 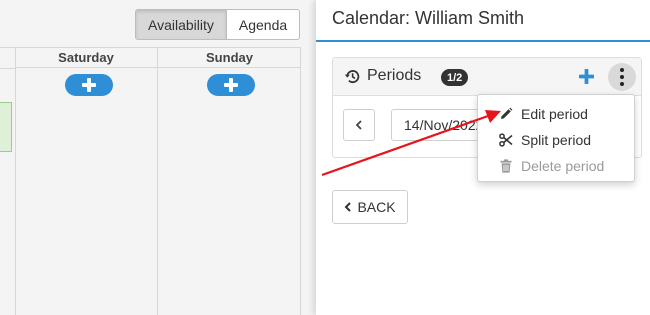 I want to click on day-header-sunday: Sunday, so click(x=229, y=57).